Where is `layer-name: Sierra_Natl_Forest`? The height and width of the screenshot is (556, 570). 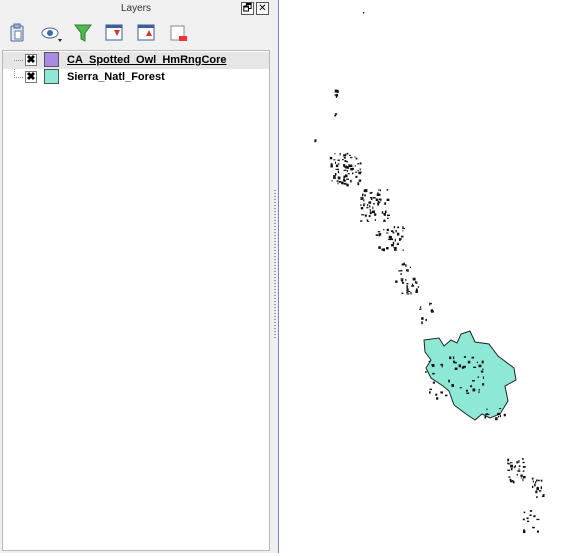 layer-name: Sierra_Natl_Forest is located at coordinates (116, 77).